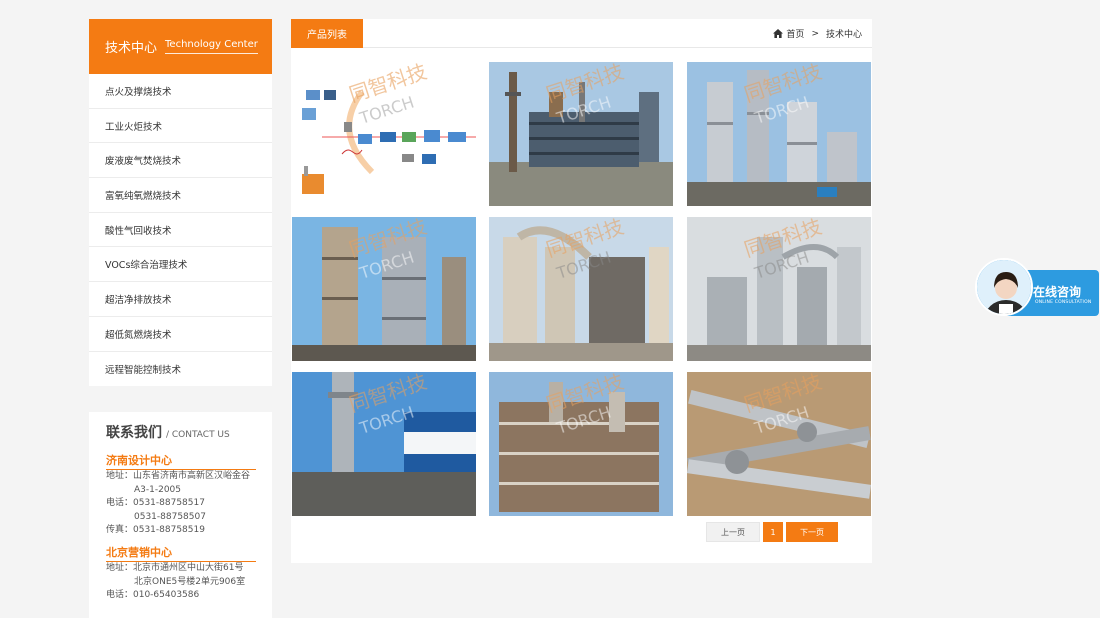  I want to click on sidebar-item-ignition: 点火及撑烧技术, so click(180, 91).